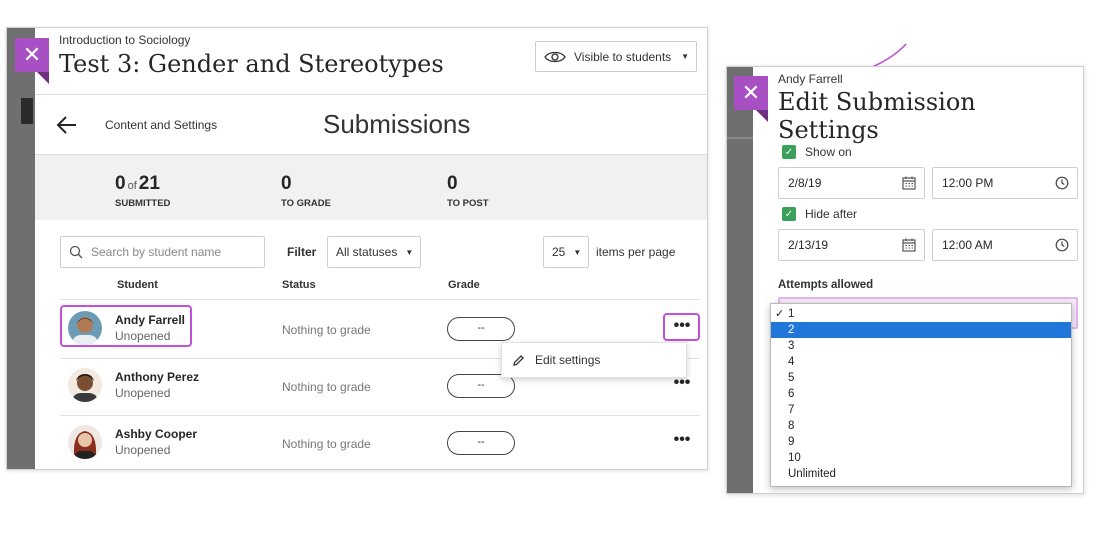  What do you see at coordinates (251, 64) in the screenshot?
I see `test-title: Test 3: Gender and Stereotypes` at bounding box center [251, 64].